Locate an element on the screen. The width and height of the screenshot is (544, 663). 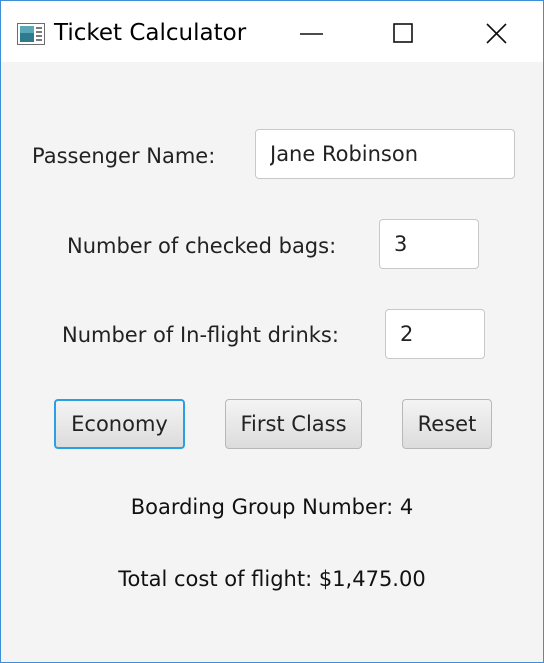
boarding-group-text: Boarding Group Number: 4 is located at coordinates (272, 507).